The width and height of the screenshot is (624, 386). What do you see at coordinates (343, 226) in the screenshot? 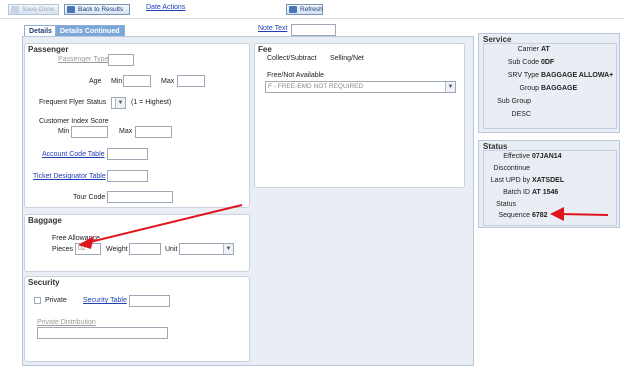
I see `annotation-overlay` at bounding box center [343, 226].